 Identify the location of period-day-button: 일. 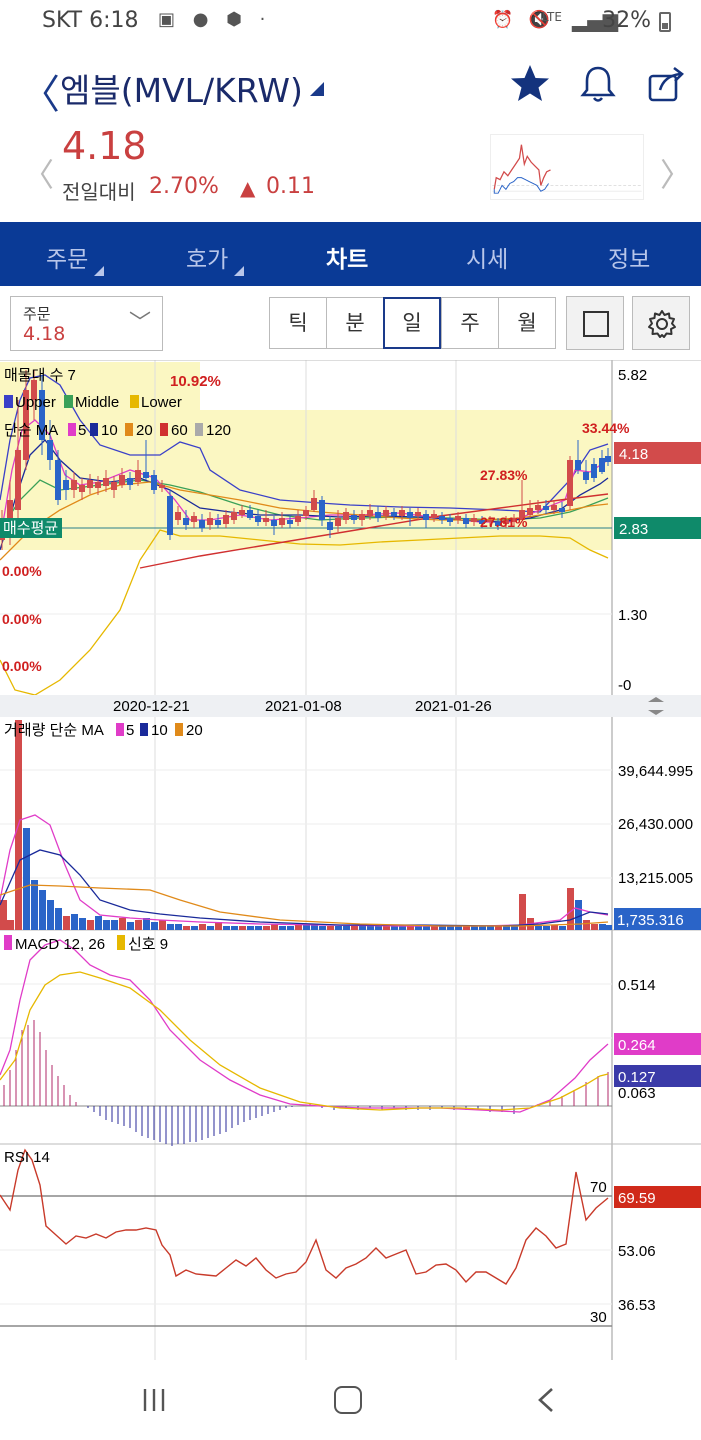
(412, 323).